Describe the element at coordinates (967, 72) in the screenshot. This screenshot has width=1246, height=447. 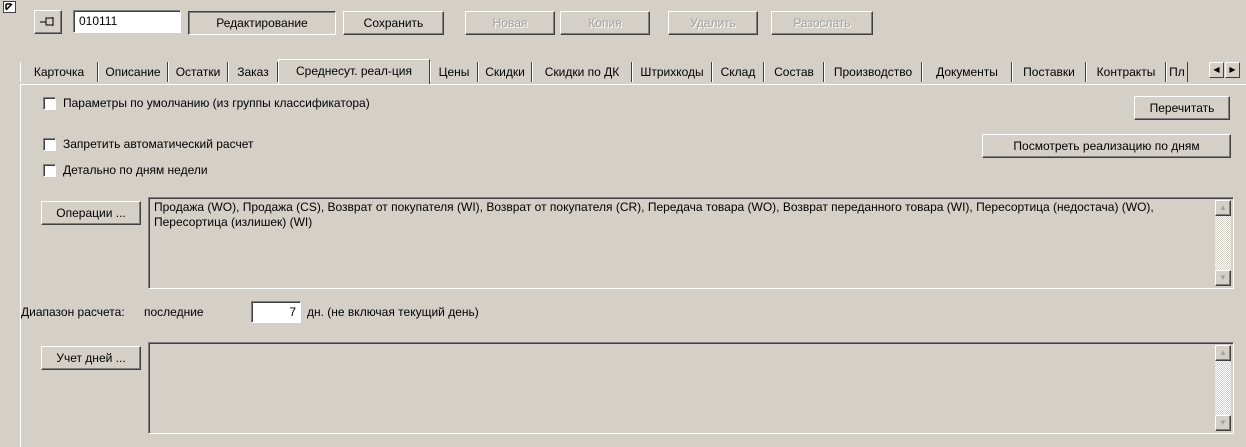
I see `tab-documents: Документы` at that location.